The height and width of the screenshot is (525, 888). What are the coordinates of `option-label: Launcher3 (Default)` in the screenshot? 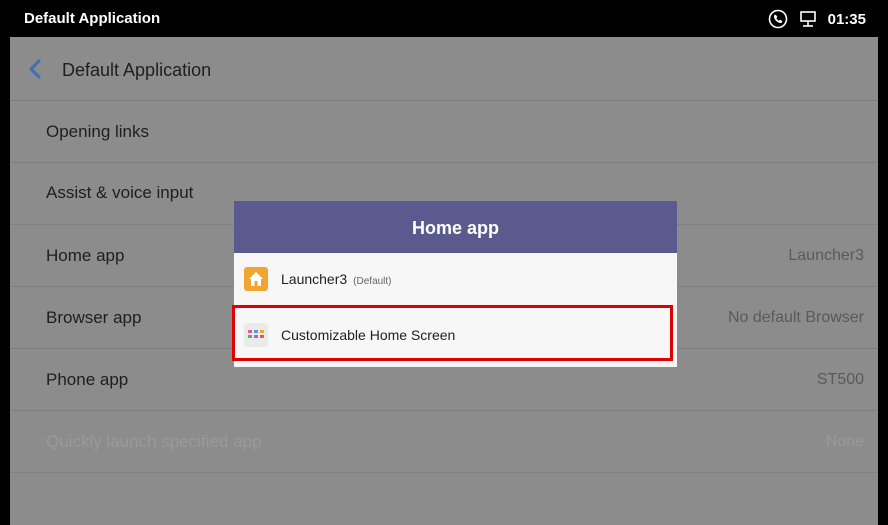 It's located at (336, 279).